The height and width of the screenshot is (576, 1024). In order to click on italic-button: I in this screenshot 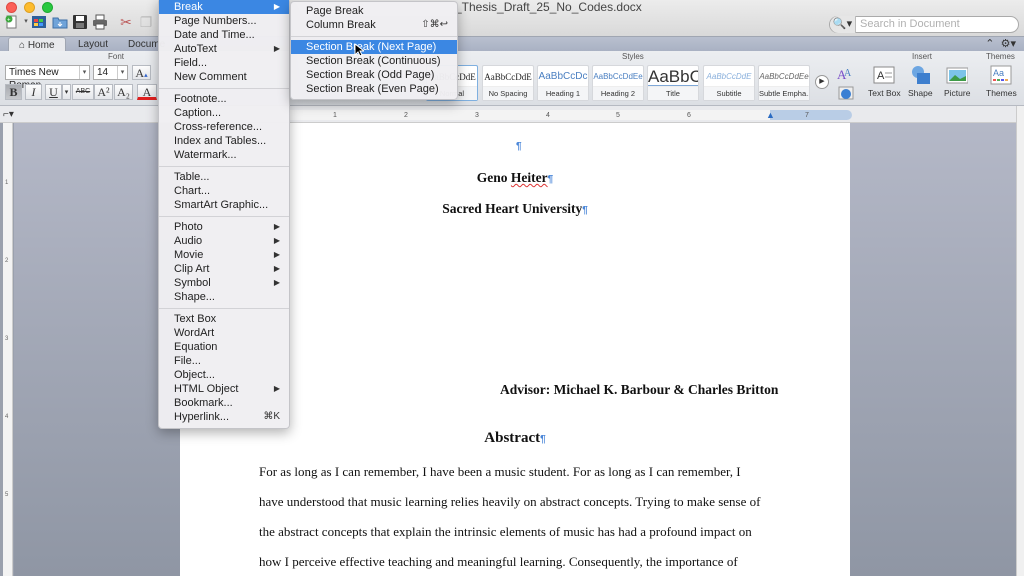, I will do `click(33, 92)`.